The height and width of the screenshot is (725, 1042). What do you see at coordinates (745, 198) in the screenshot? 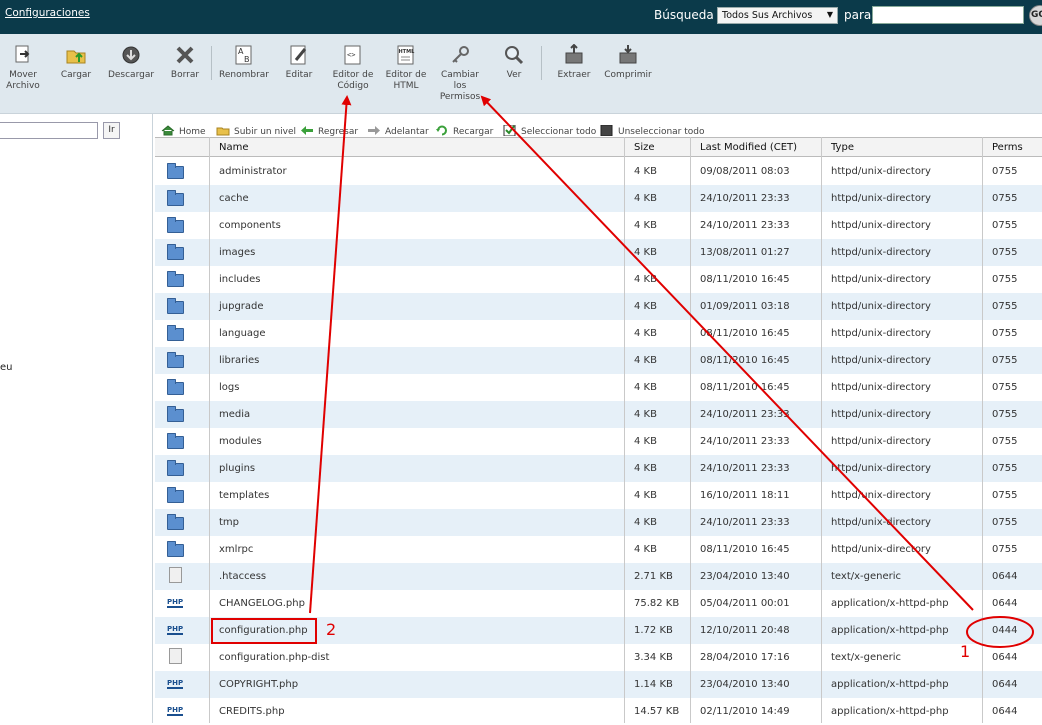
I see `file-modified: 24/10/2011 23:33` at bounding box center [745, 198].